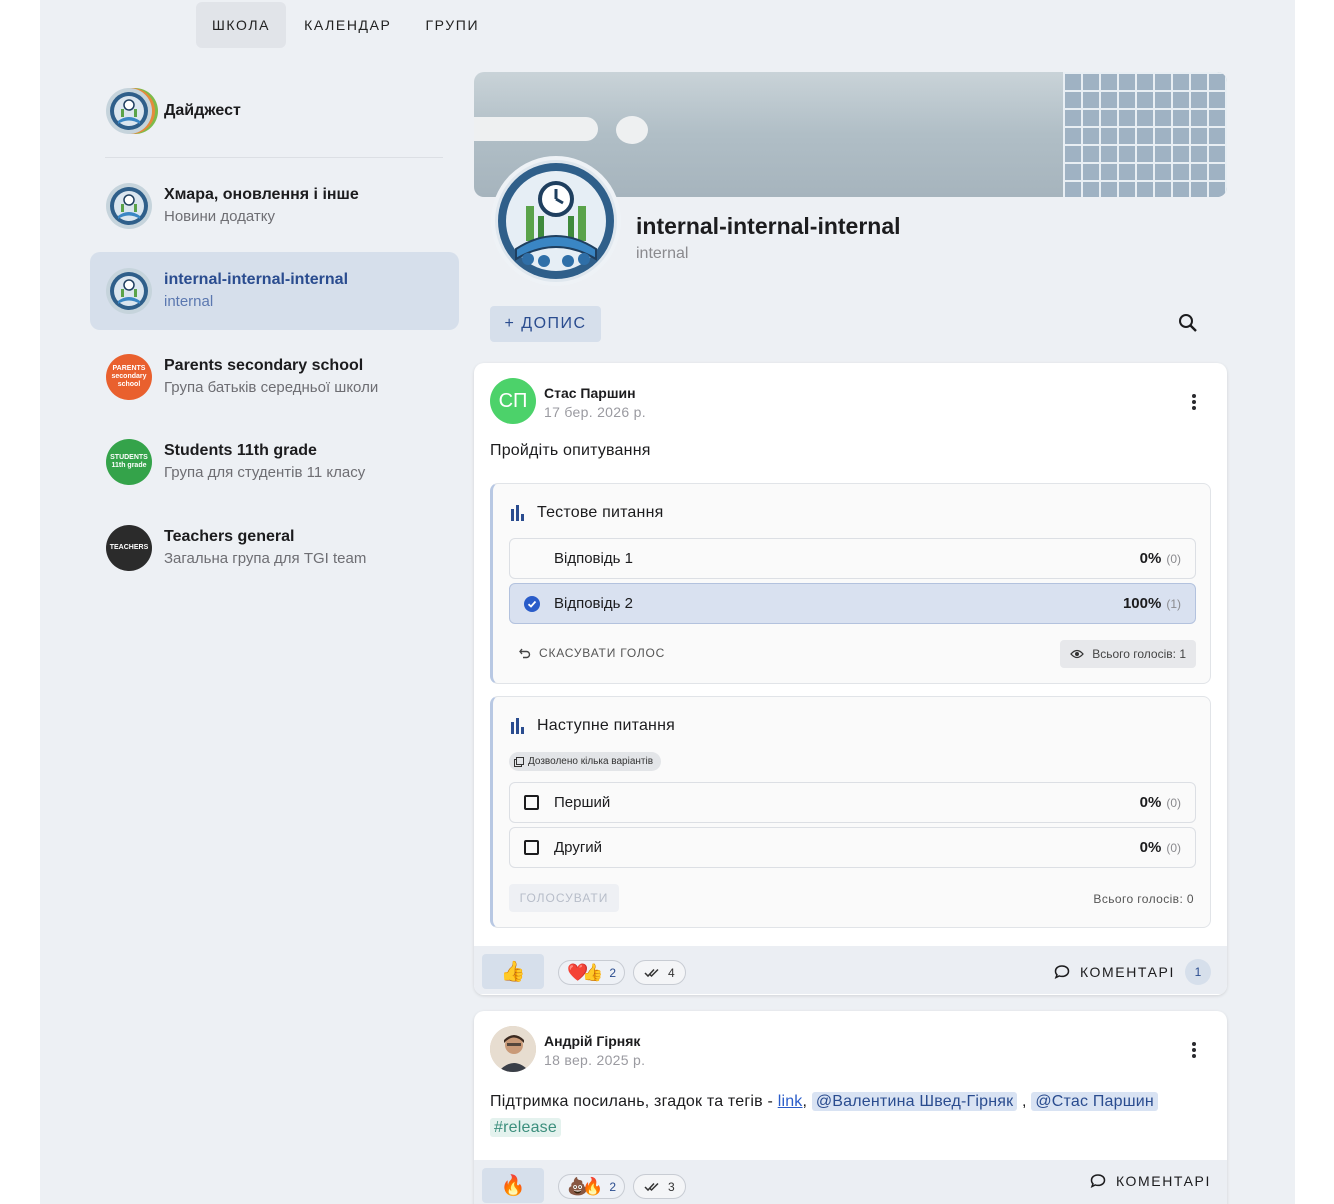 The height and width of the screenshot is (1204, 1334). What do you see at coordinates (585, 972) in the screenshot?
I see `reaction-emojis: ❤️👍` at bounding box center [585, 972].